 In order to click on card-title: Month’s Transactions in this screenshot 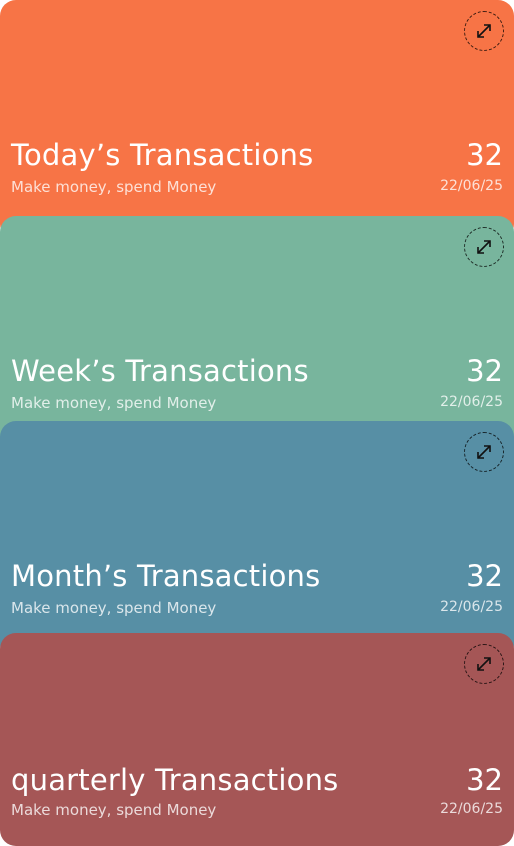, I will do `click(166, 576)`.